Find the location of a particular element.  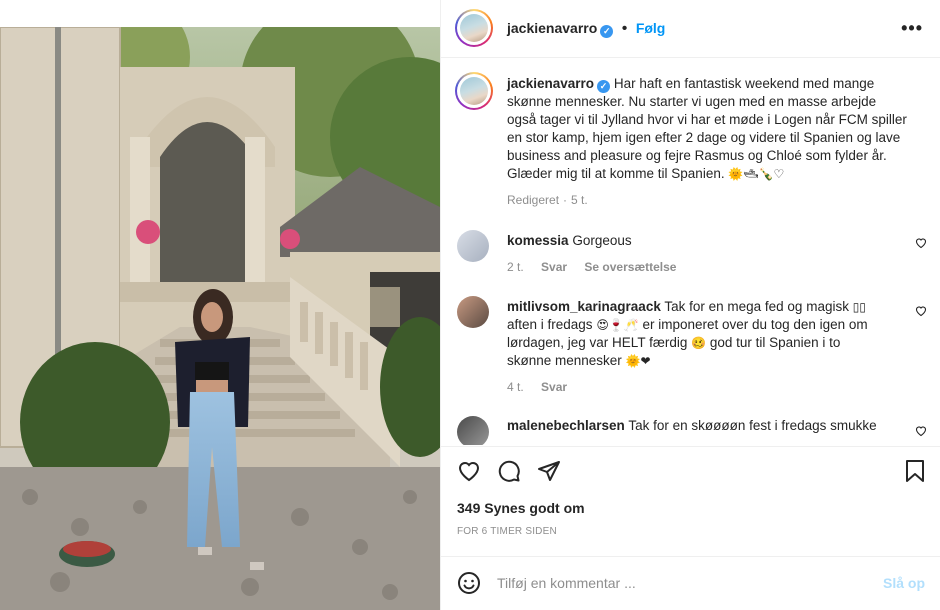

author-username: jackienavarro is located at coordinates (552, 28).